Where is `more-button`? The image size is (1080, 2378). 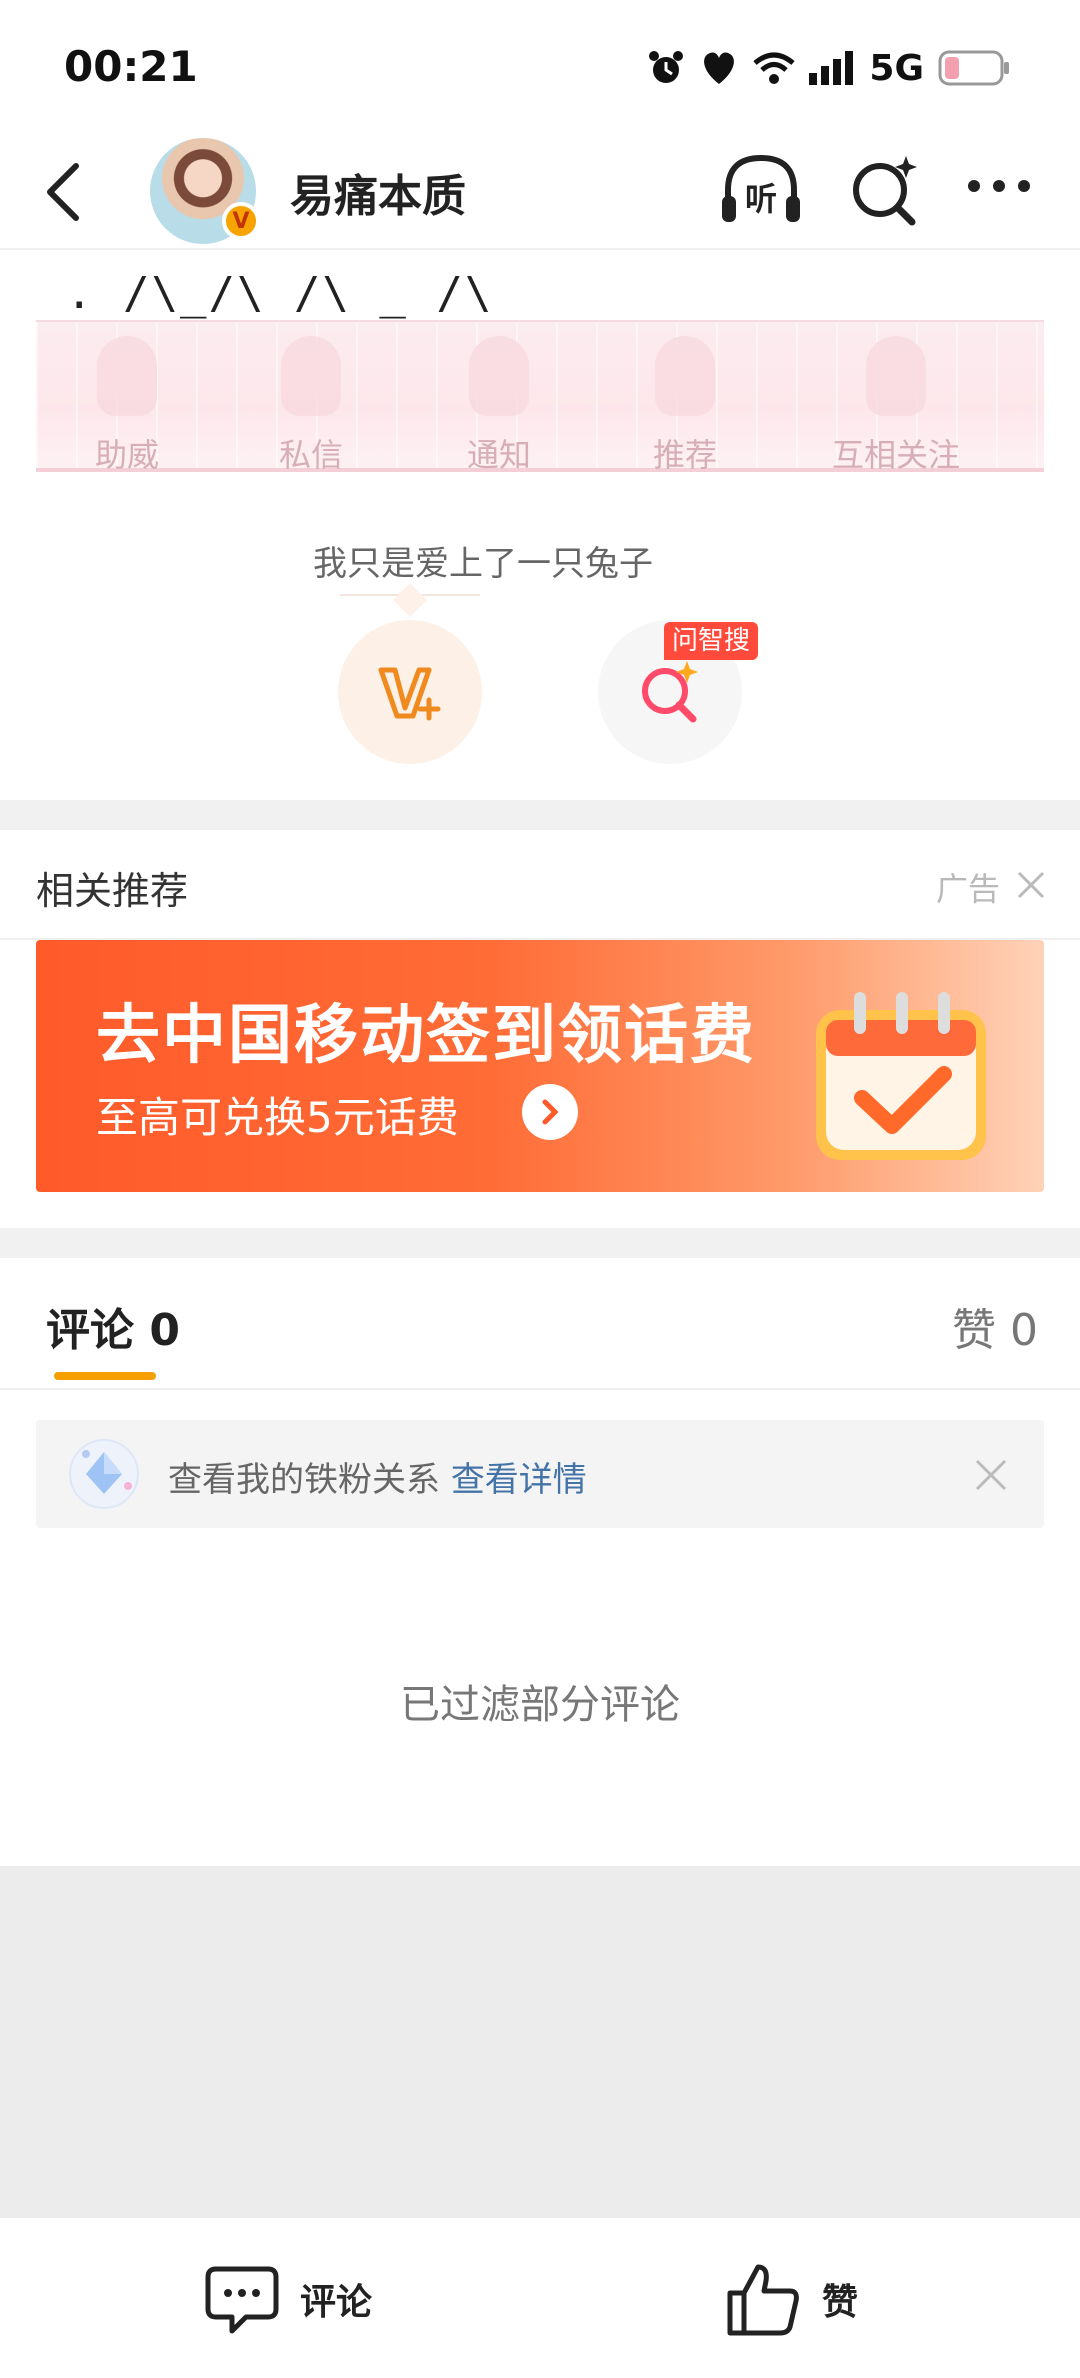 more-button is located at coordinates (999, 186).